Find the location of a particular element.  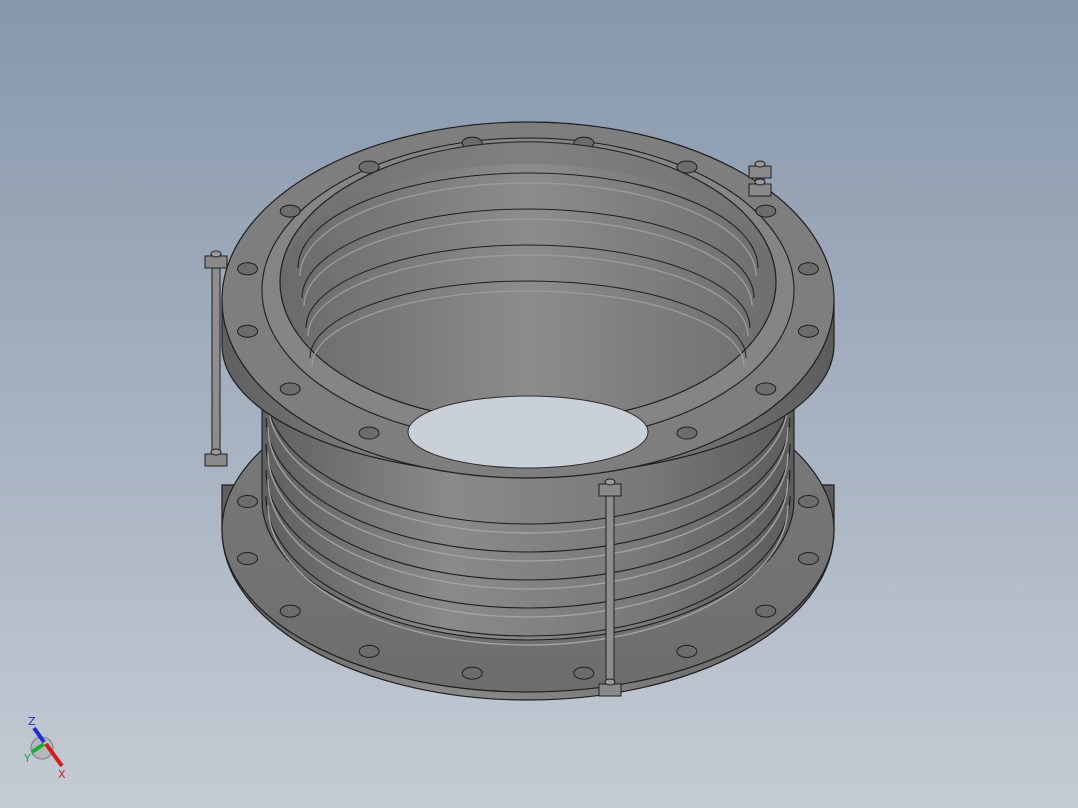

tie-rod is located at coordinates (760, 178).